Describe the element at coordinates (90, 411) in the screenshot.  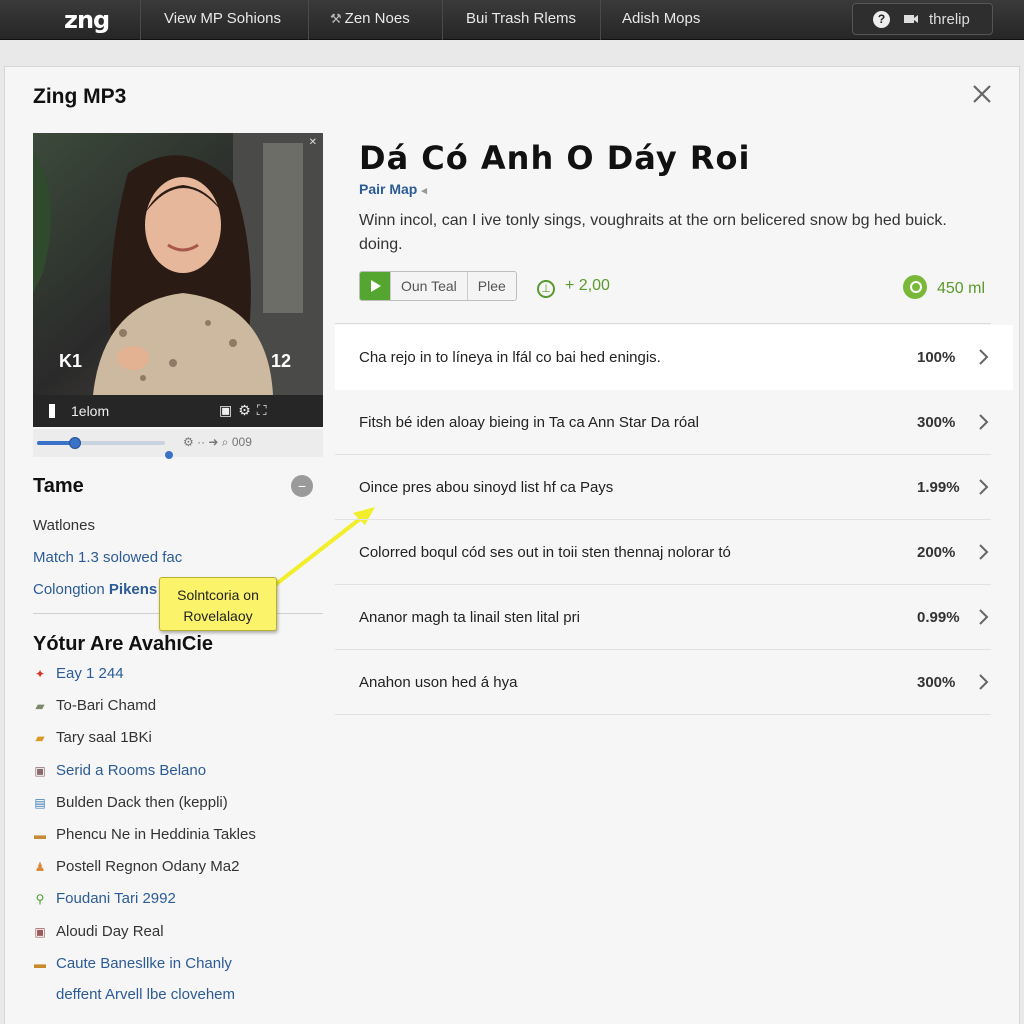
I see `time-label: 1elom` at that location.